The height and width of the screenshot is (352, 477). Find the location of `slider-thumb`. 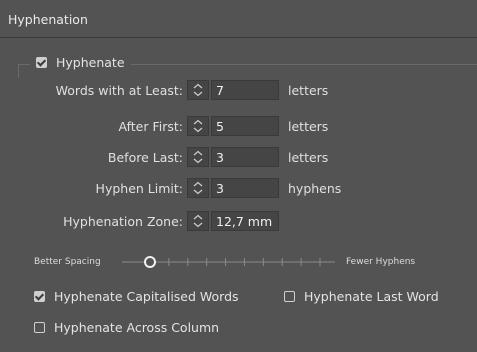

slider-thumb is located at coordinates (150, 262).